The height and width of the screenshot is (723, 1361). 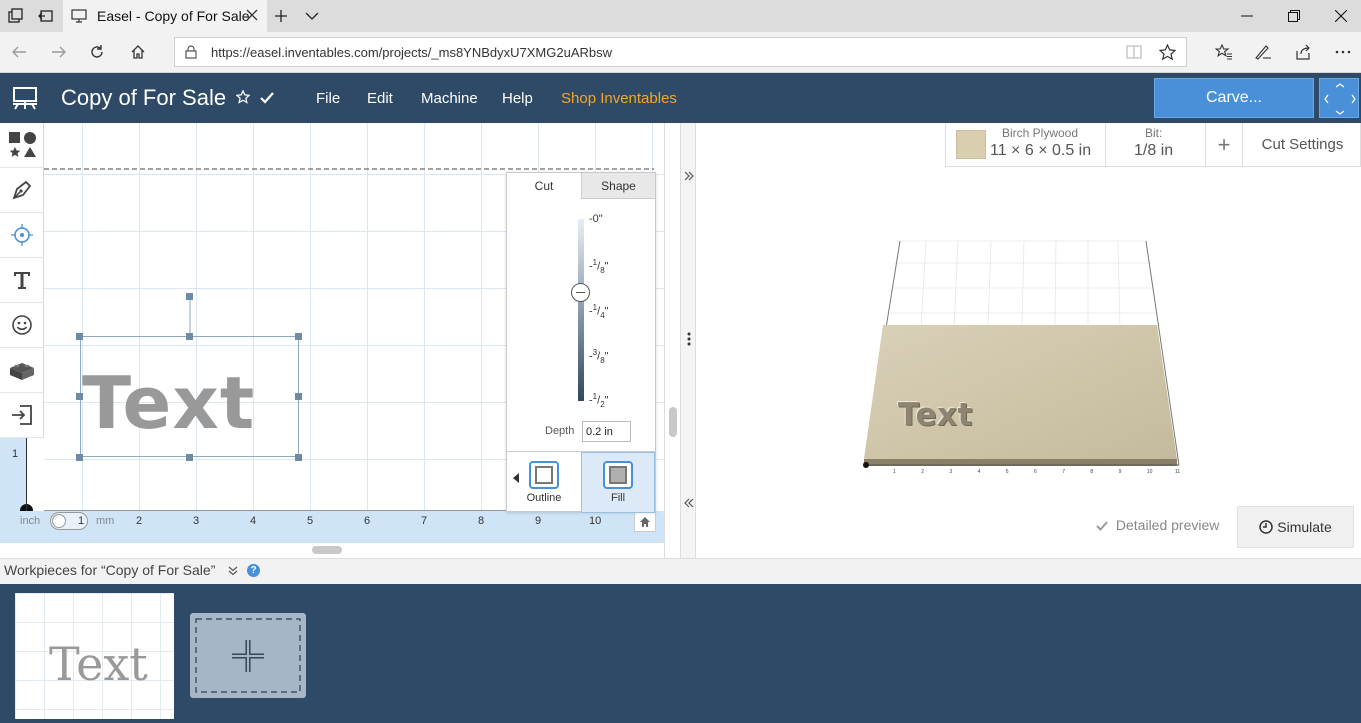 I want to click on favorites-hub-icon, so click(x=1224, y=52).